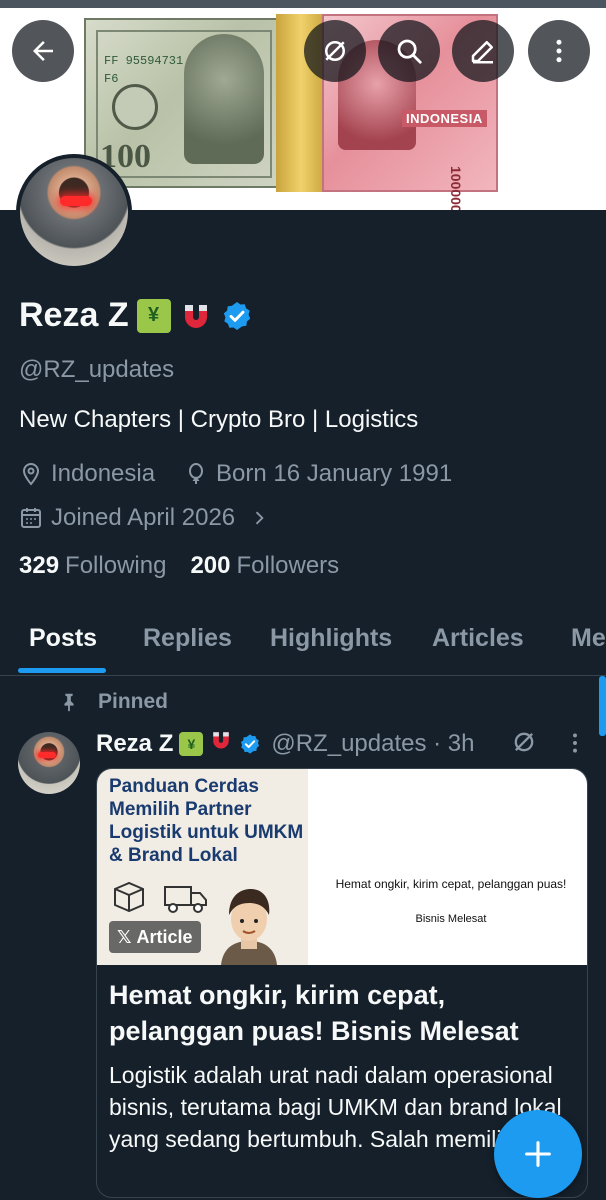 Image resolution: width=606 pixels, height=1200 pixels. I want to click on post-author-handle: @RZ_updates · 3h, so click(373, 743).